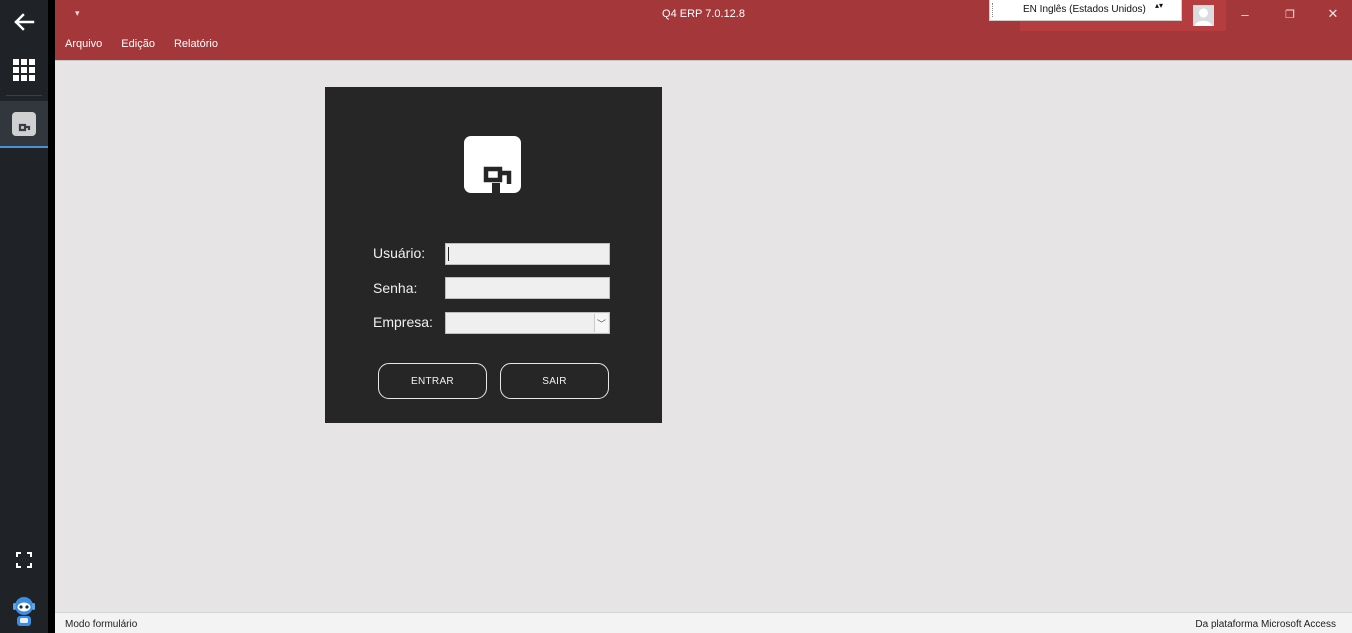  I want to click on side-launcher, so click(24, 316).